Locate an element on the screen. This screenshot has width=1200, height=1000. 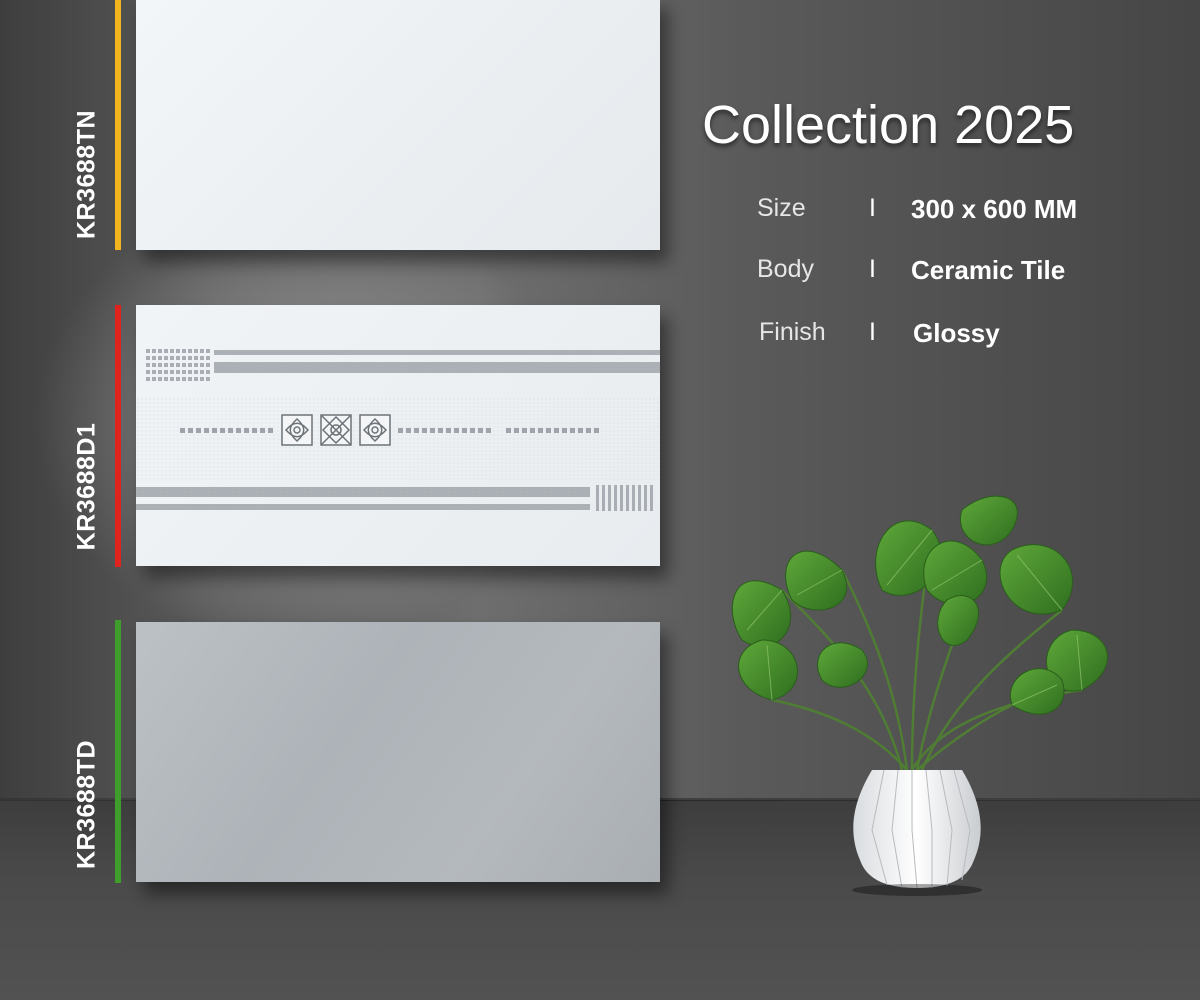
spec-value: Glossy is located at coordinates (956, 333).